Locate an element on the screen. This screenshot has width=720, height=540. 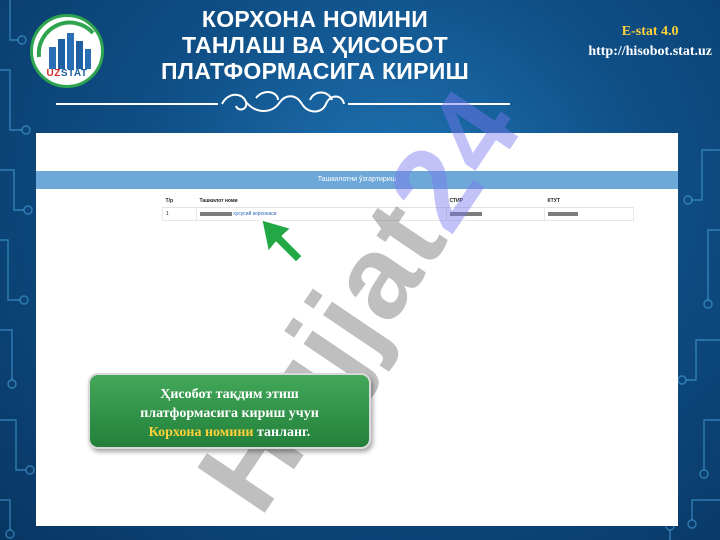
title-line-2: ТАНЛАШ ВА ҲИСОБОТ is located at coordinates (315, 45).